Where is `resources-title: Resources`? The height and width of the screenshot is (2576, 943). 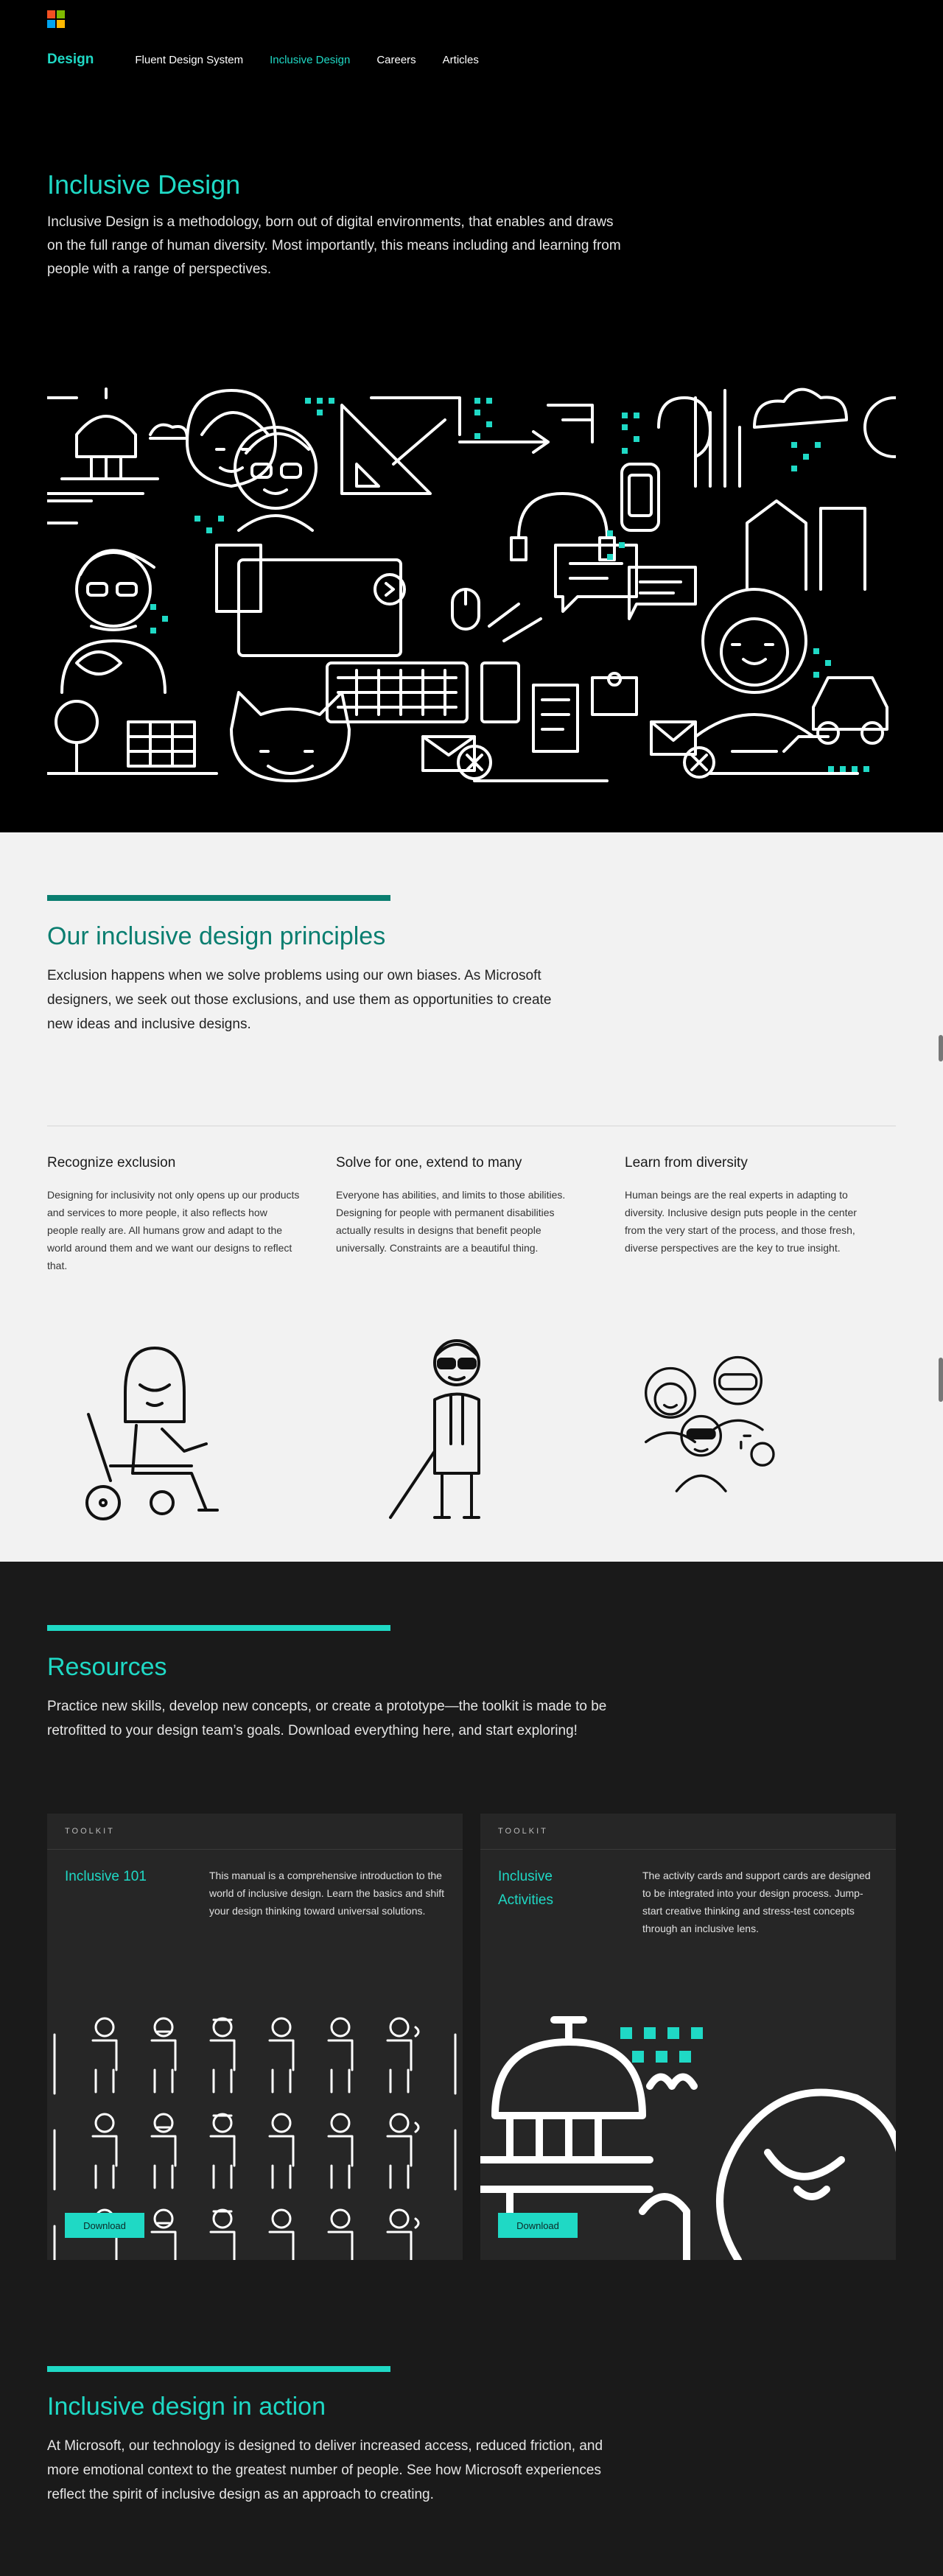
resources-title: Resources is located at coordinates (107, 1667).